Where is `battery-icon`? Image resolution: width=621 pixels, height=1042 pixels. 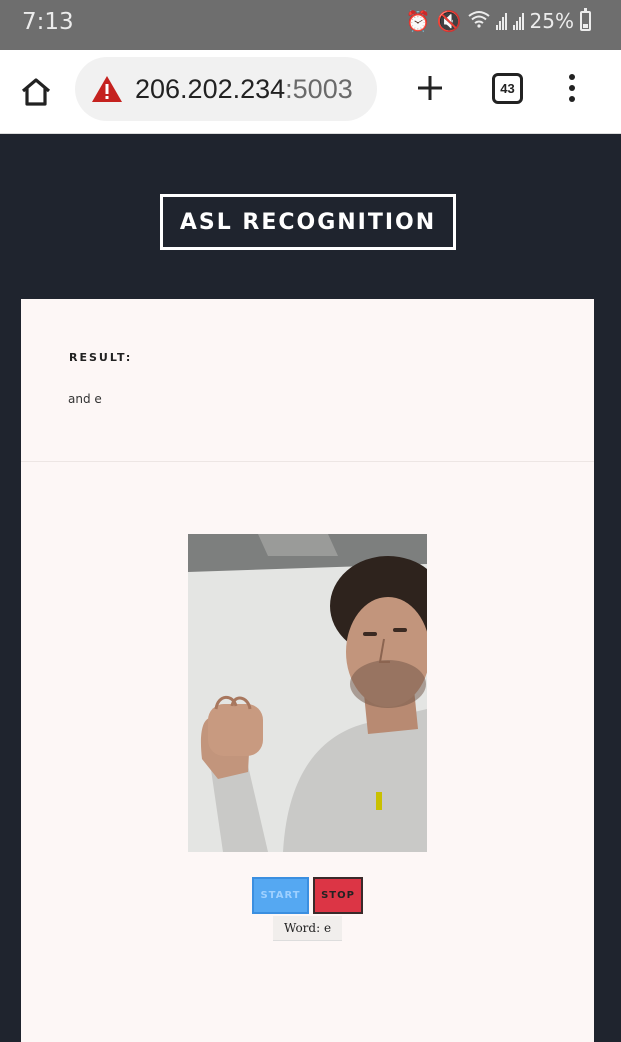 battery-icon is located at coordinates (585, 19).